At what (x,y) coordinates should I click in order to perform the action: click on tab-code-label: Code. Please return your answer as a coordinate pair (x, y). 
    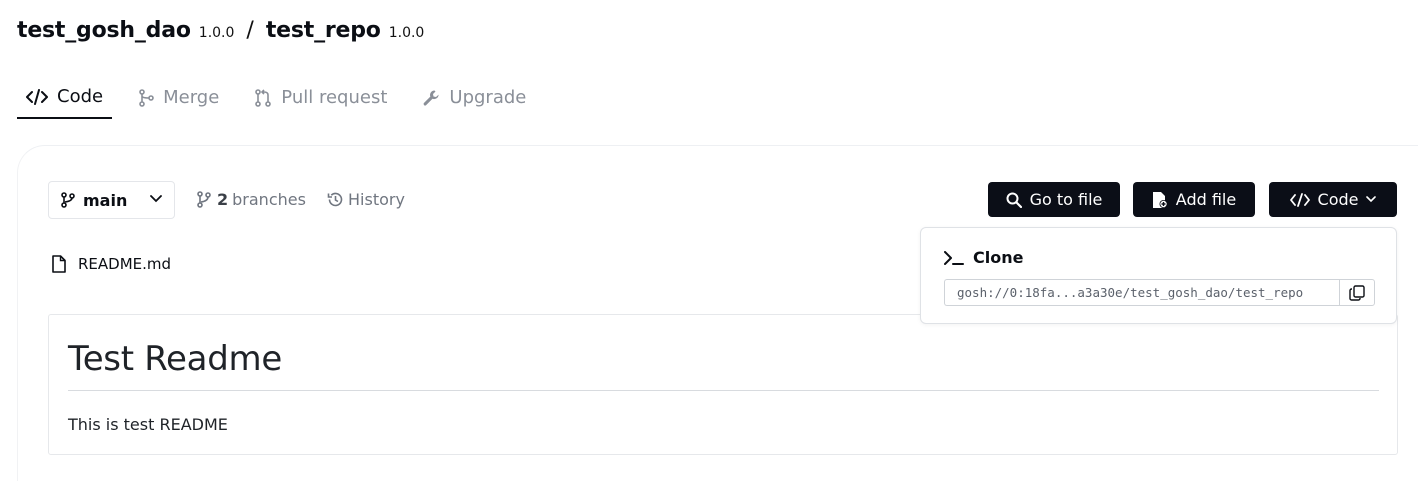
    Looking at the image, I should click on (80, 96).